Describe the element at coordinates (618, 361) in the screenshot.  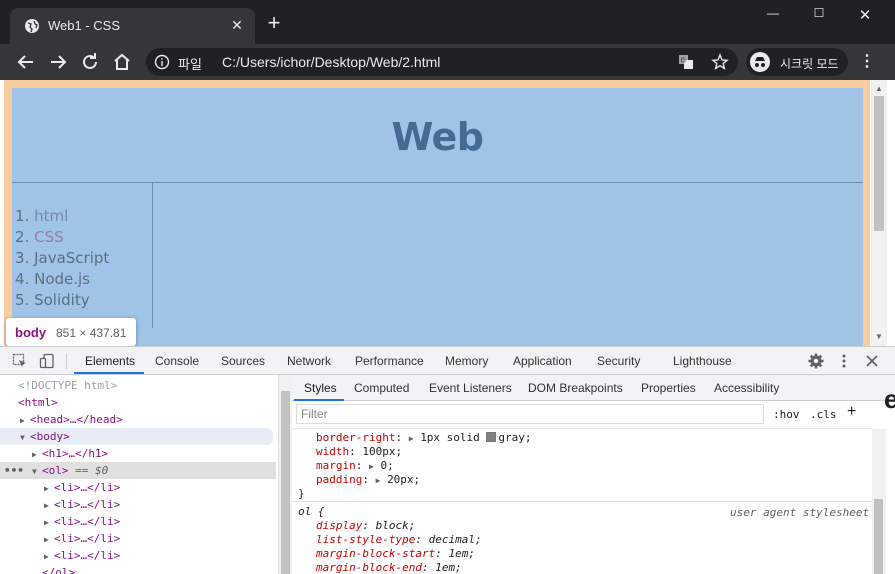
I see `tab-security: Security` at that location.